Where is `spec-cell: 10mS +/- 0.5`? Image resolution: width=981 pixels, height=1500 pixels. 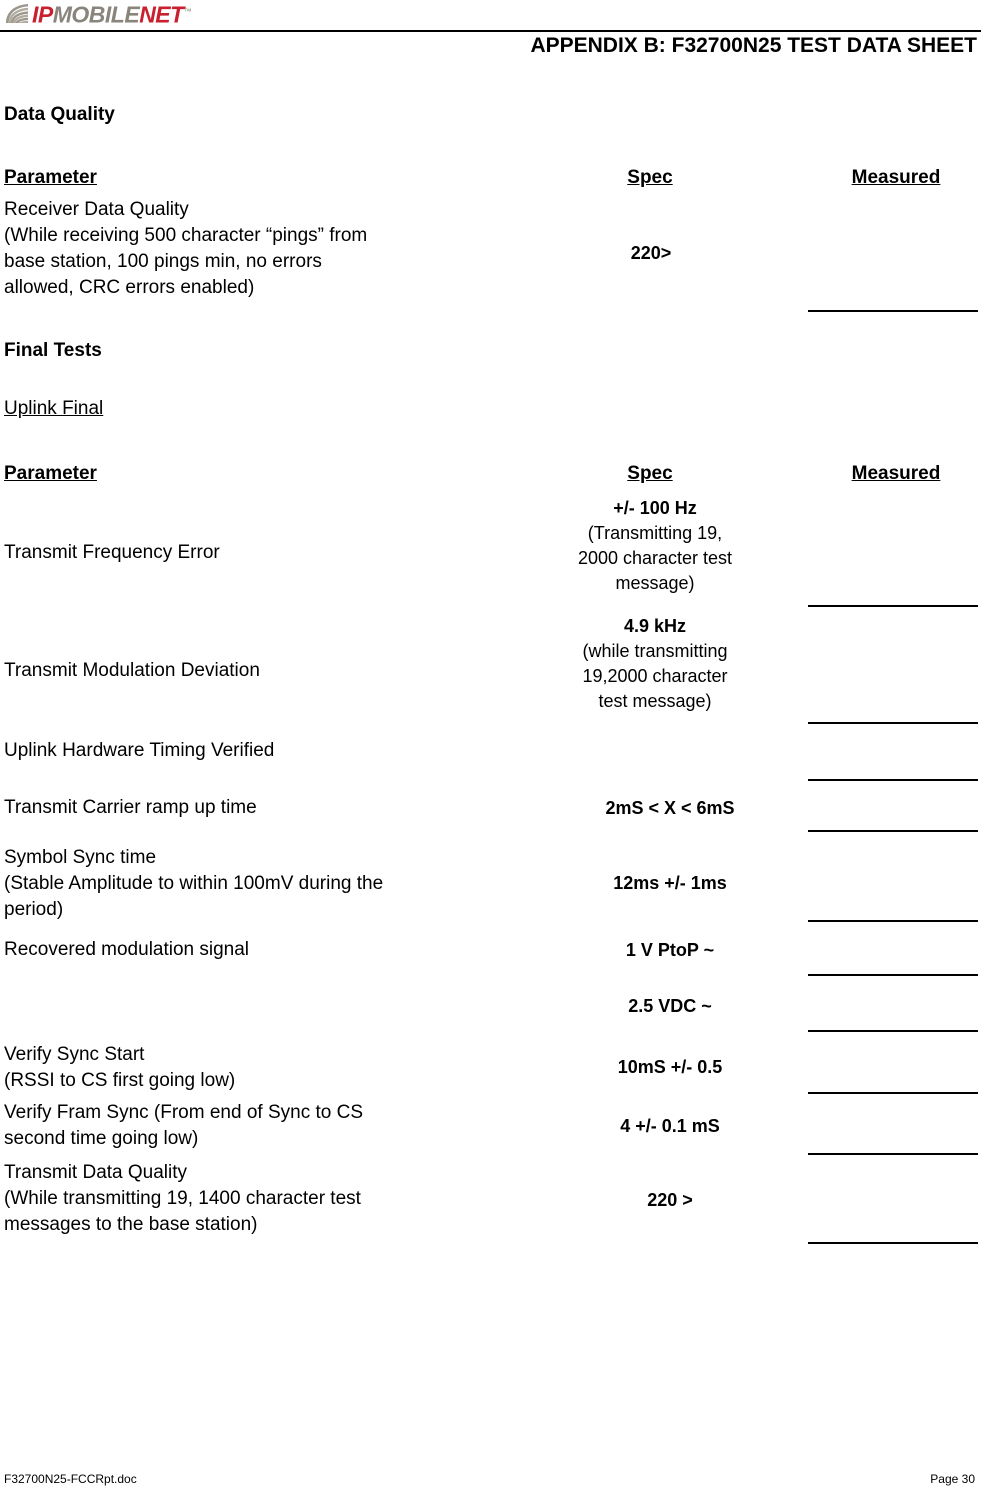 spec-cell: 10mS +/- 0.5 is located at coordinates (670, 1067).